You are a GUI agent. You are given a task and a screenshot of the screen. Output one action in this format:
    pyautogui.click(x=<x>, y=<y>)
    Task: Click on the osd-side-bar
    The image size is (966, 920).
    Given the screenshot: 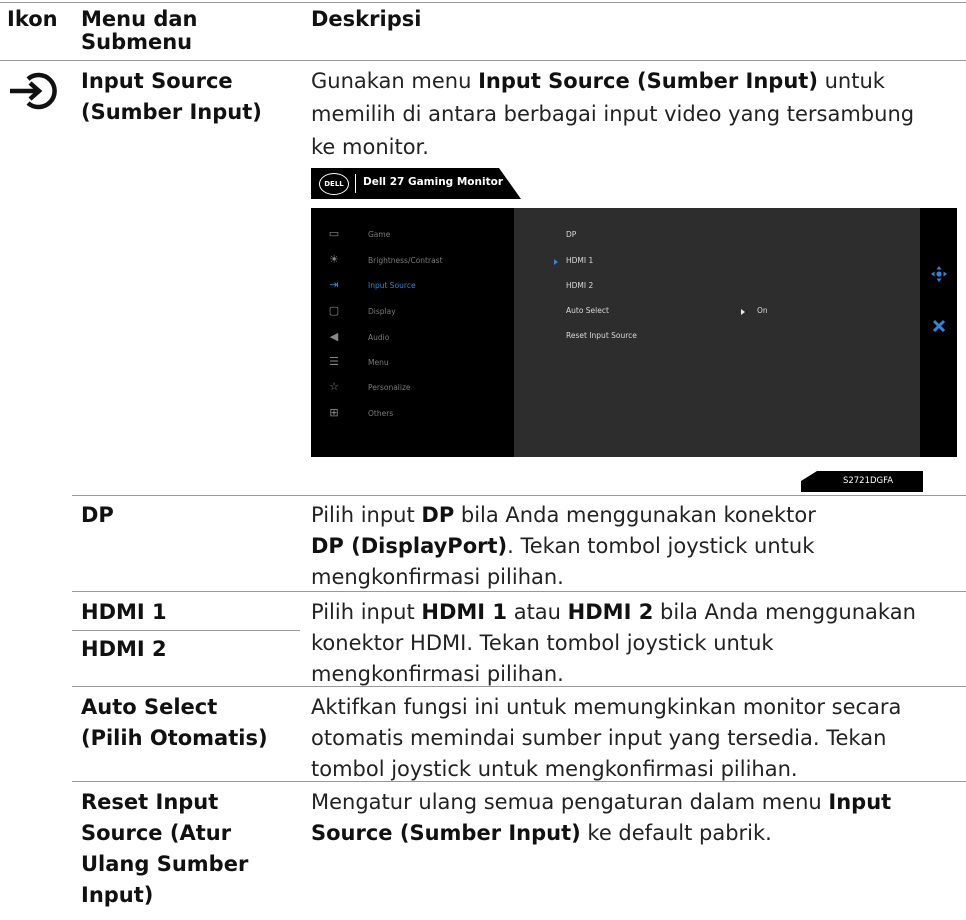 What is the action you would take?
    pyautogui.click(x=938, y=332)
    